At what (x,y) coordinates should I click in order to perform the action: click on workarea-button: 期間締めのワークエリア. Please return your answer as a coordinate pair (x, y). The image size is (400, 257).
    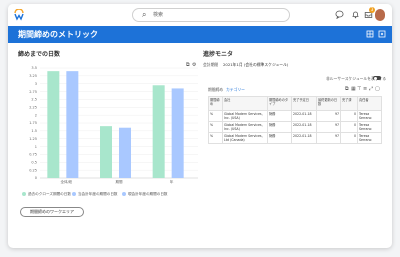
    Looking at the image, I should click on (52, 212).